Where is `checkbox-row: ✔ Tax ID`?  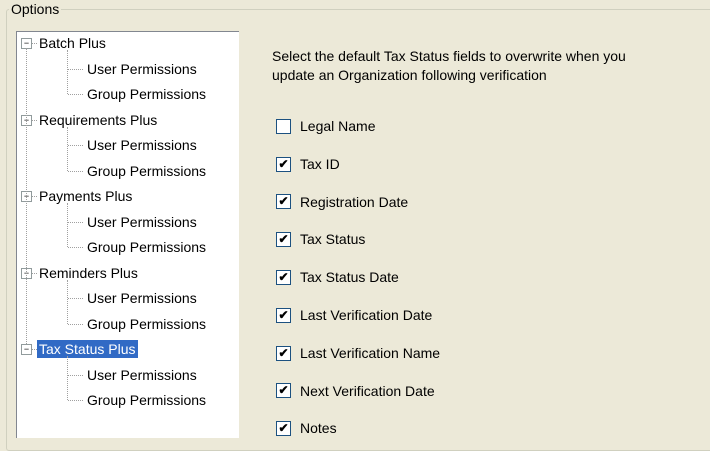 checkbox-row: ✔ Tax ID is located at coordinates (308, 164).